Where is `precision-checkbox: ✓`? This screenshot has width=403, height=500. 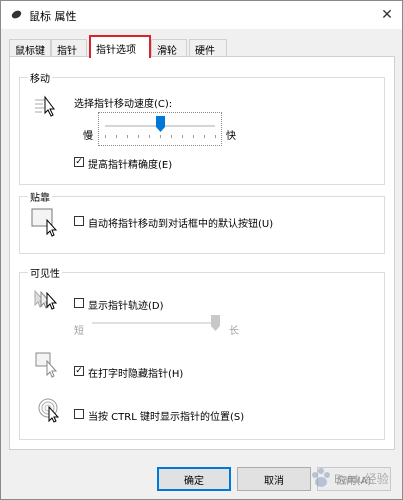
precision-checkbox: ✓ is located at coordinates (79, 162).